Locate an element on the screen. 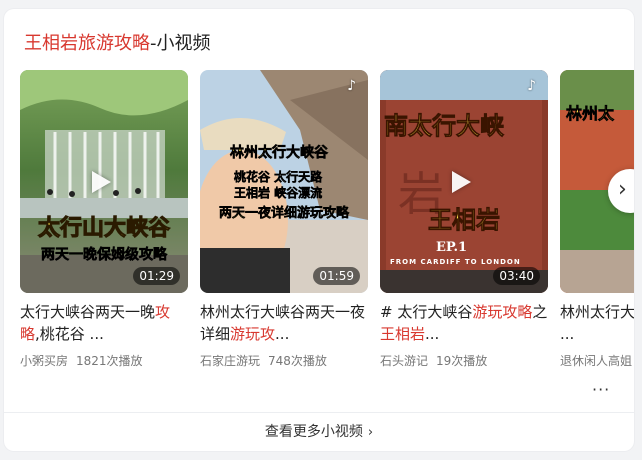 The image size is (642, 460). see-more-link: 查看更多小视频 › is located at coordinates (319, 432).